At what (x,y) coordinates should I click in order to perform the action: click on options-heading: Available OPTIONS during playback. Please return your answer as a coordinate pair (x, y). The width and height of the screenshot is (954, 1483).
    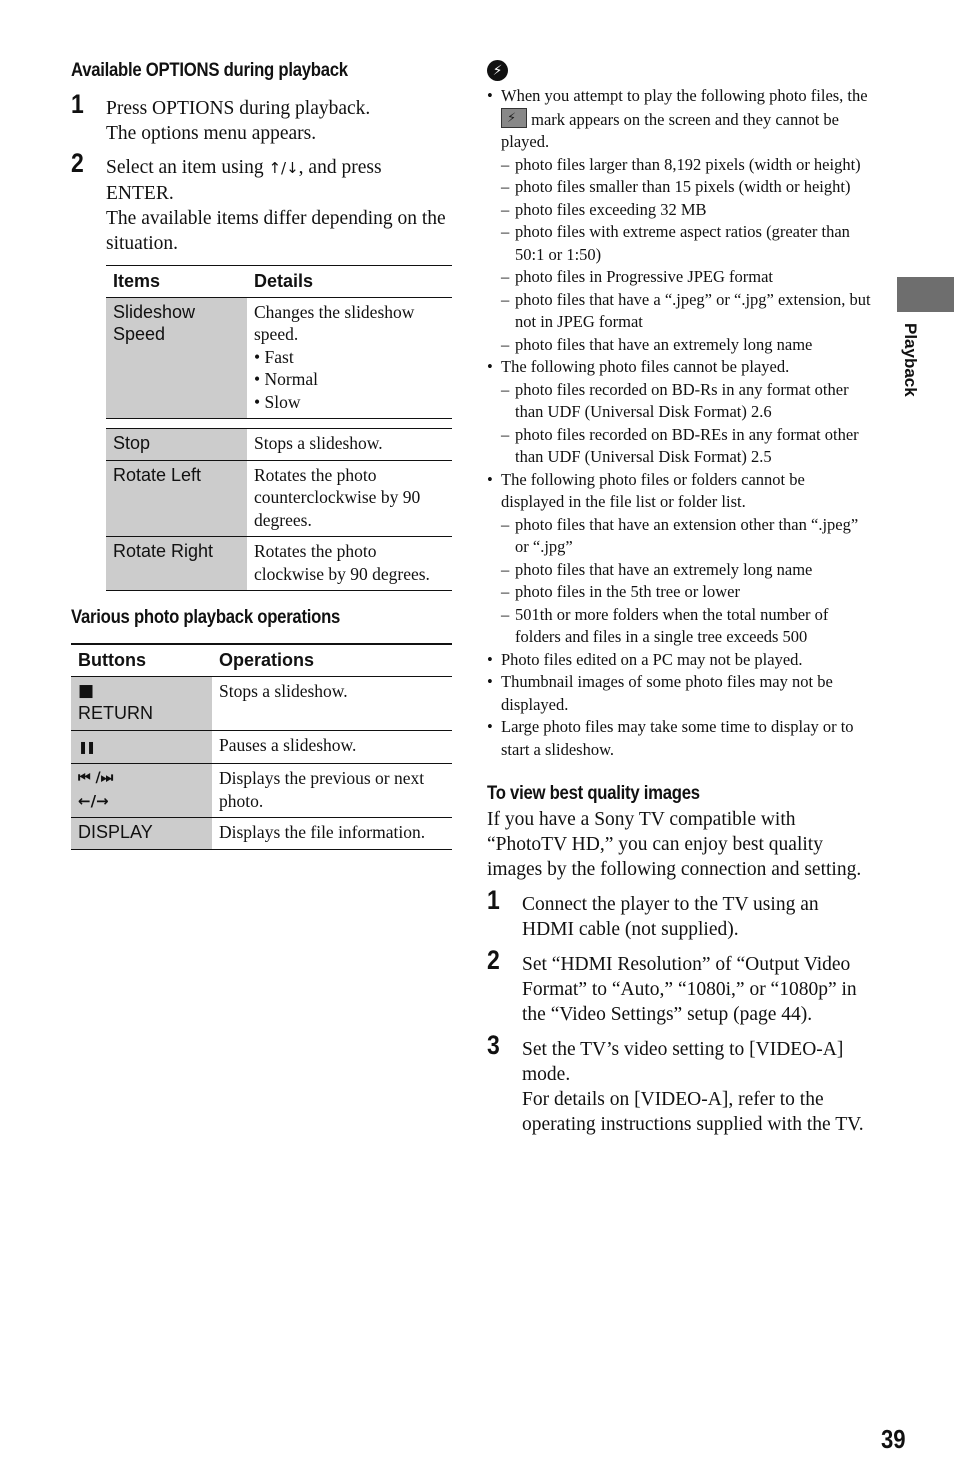
    Looking at the image, I should click on (209, 70).